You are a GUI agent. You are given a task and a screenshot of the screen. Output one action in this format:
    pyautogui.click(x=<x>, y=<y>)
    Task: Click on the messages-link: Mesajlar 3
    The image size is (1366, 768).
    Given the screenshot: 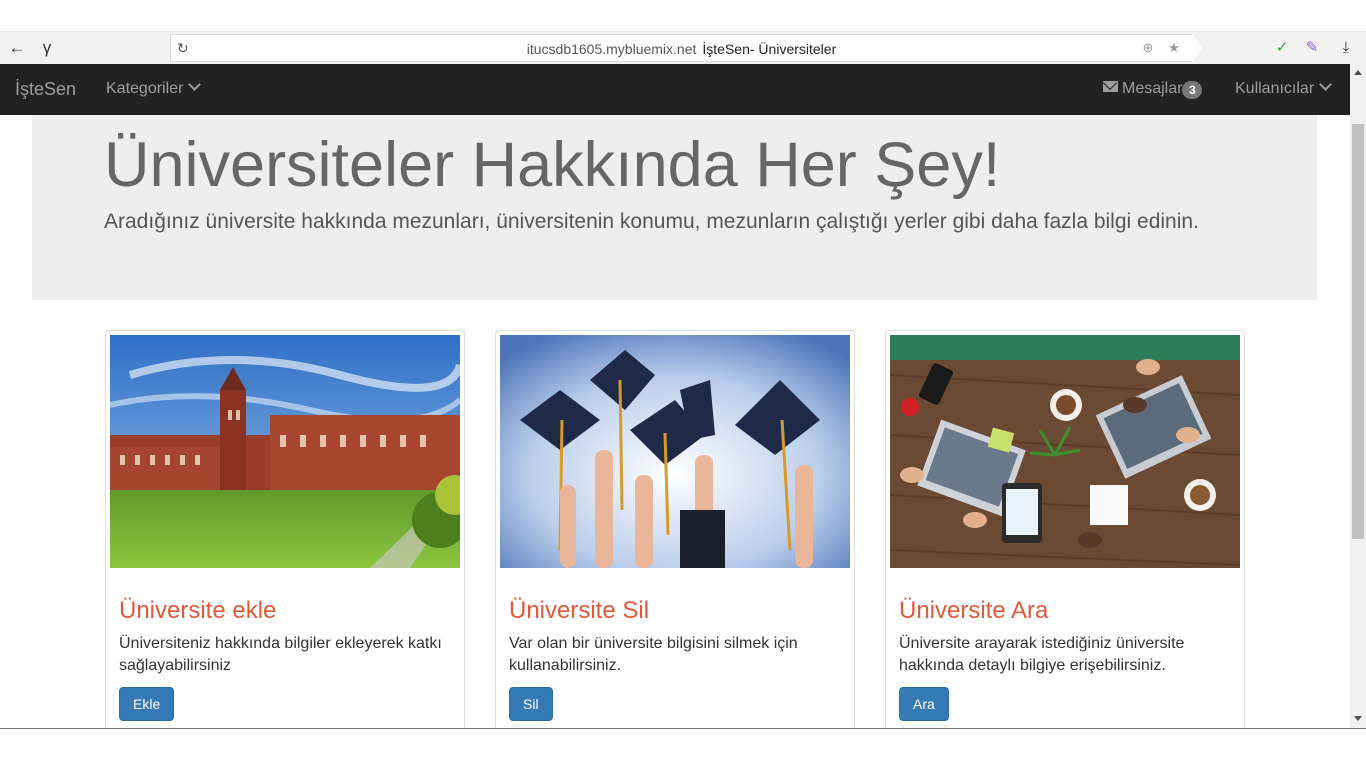 What is the action you would take?
    pyautogui.click(x=1153, y=89)
    